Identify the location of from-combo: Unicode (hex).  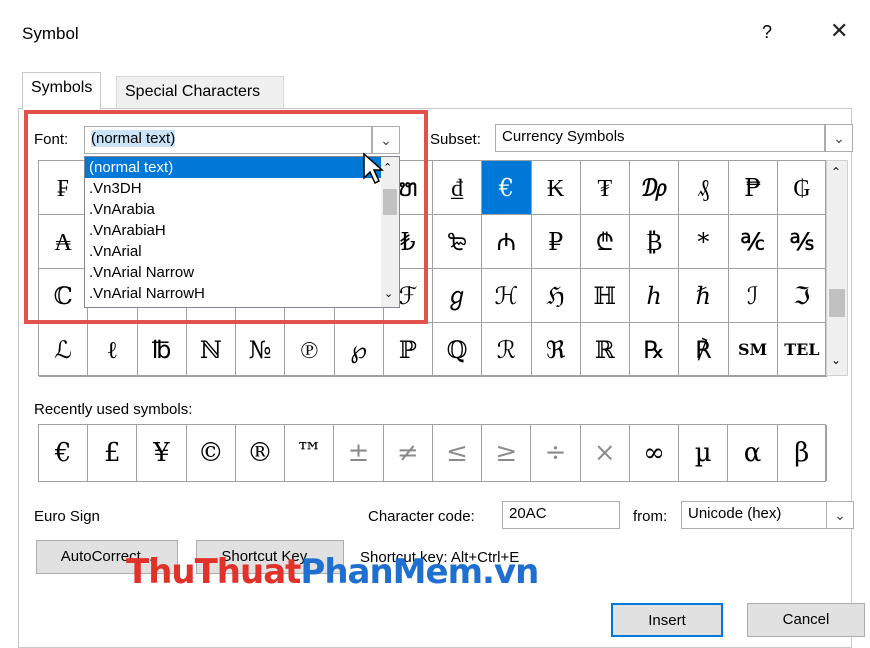
(754, 515).